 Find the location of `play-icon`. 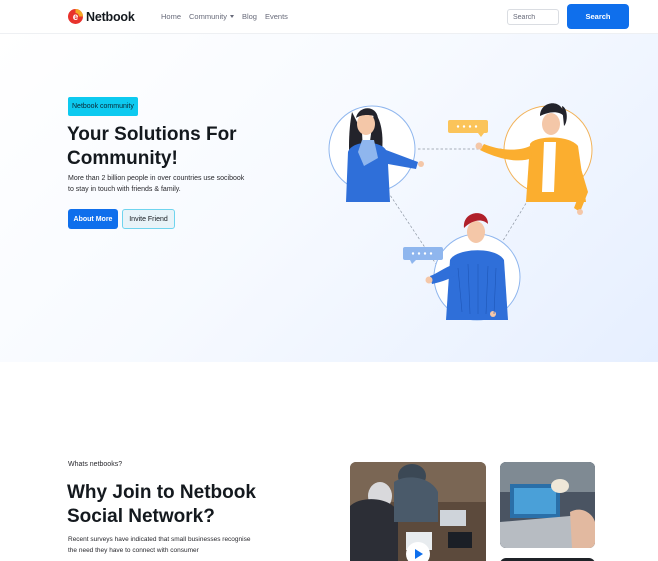

play-icon is located at coordinates (419, 554).